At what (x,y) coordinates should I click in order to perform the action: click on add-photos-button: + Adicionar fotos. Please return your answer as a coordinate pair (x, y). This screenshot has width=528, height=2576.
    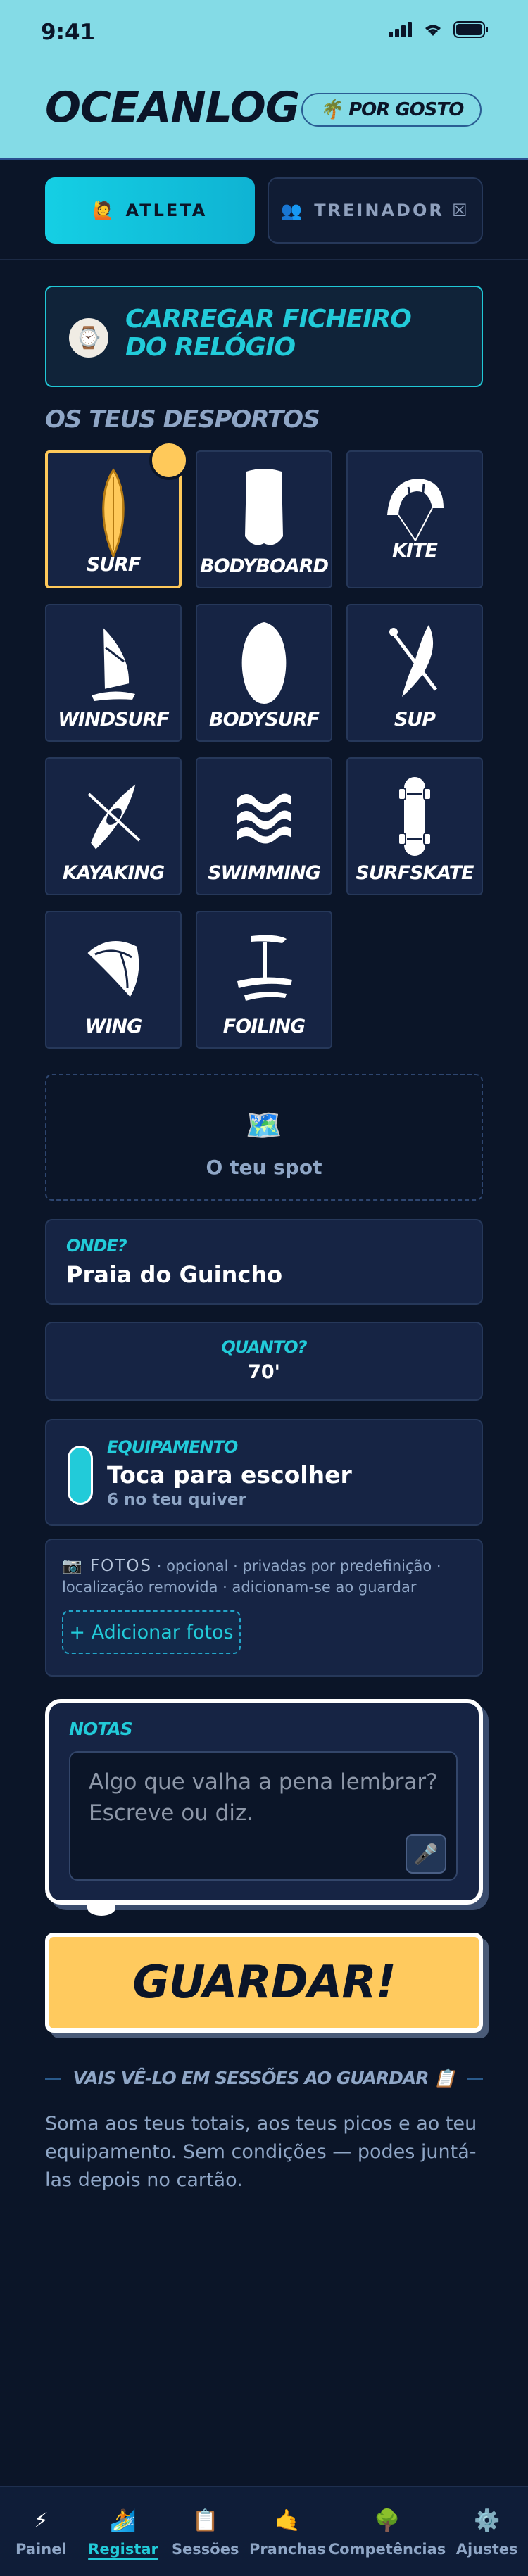
    Looking at the image, I should click on (151, 1632).